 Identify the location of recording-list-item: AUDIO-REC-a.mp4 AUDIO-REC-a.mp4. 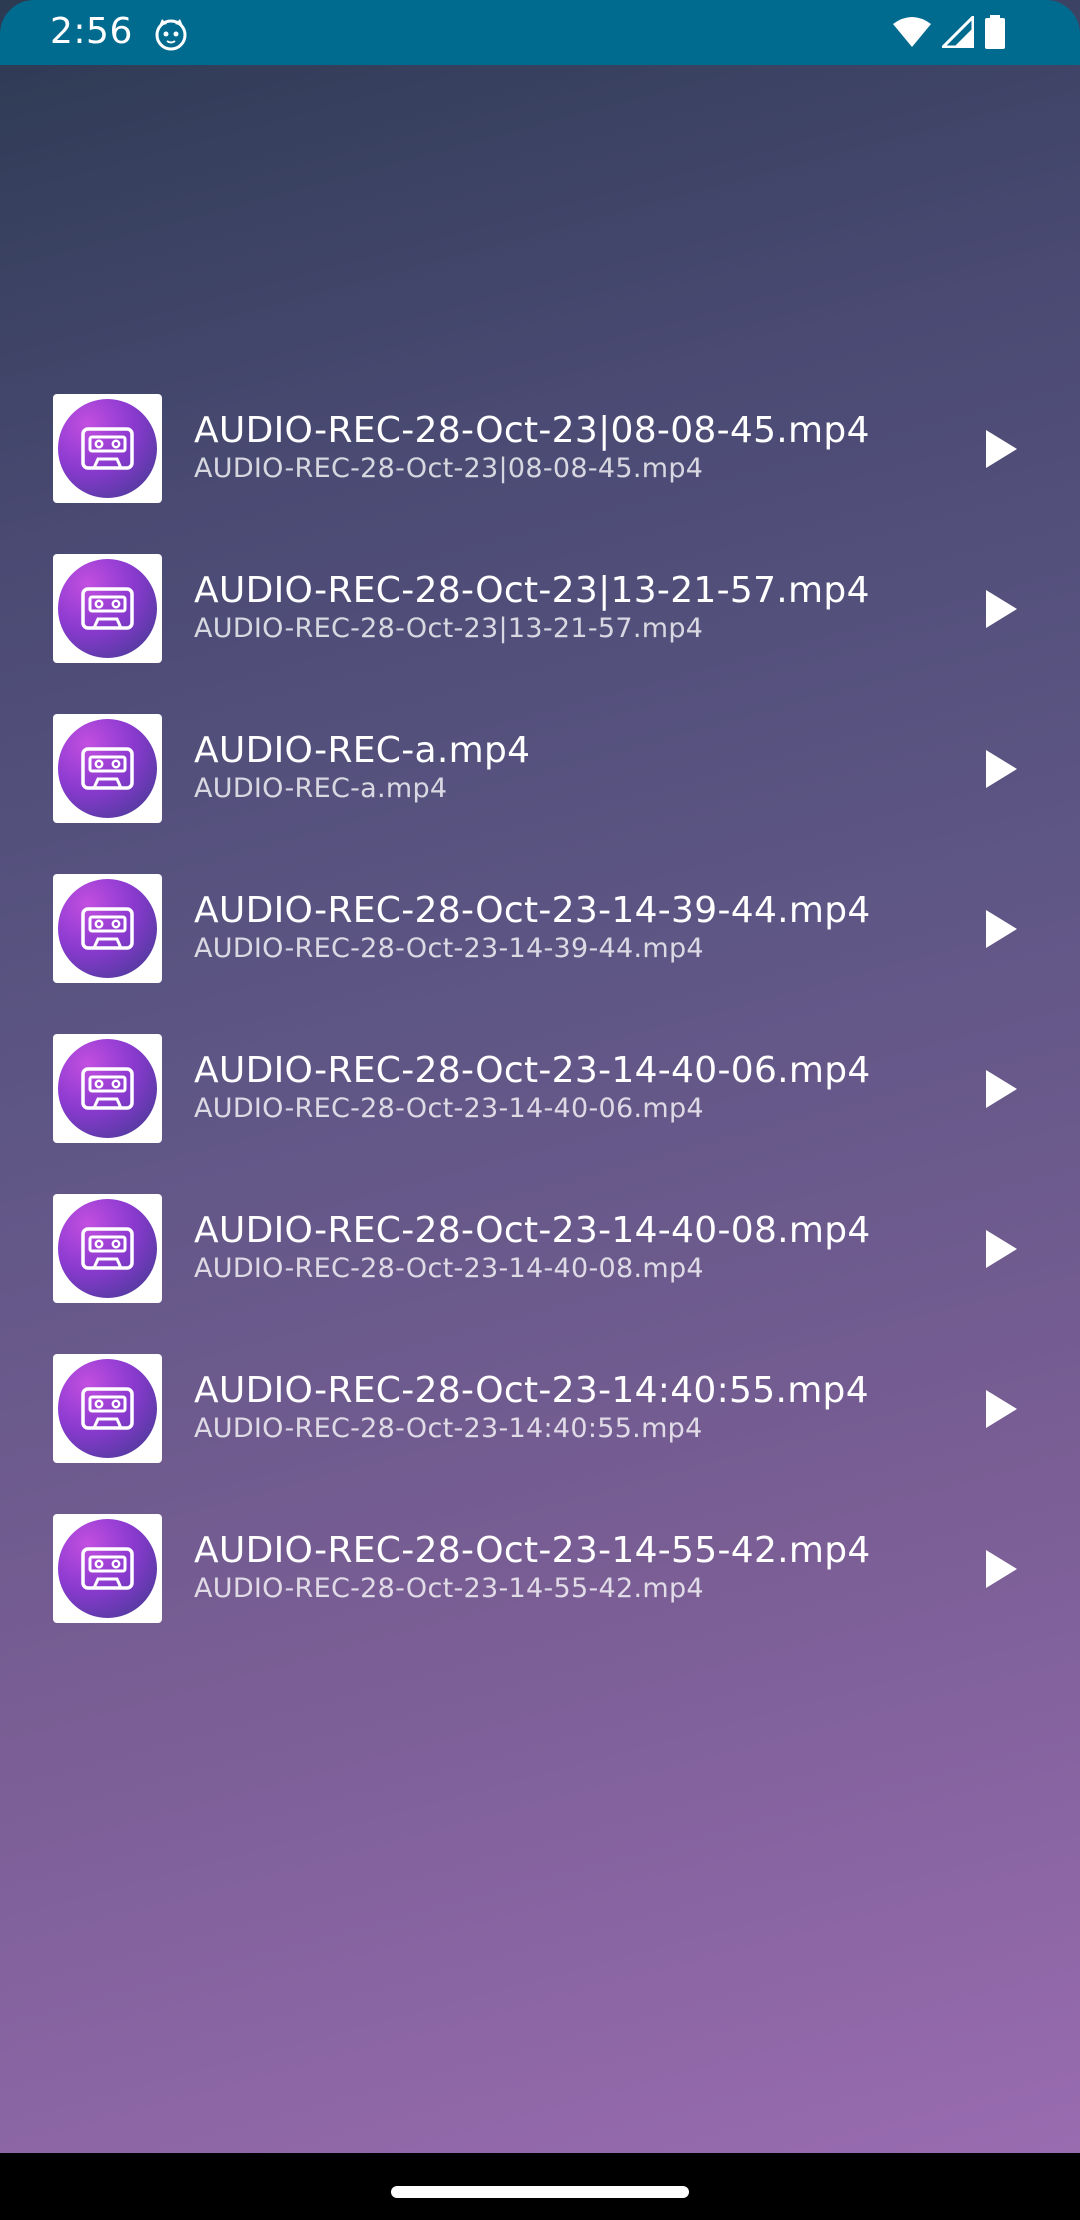
(540, 768).